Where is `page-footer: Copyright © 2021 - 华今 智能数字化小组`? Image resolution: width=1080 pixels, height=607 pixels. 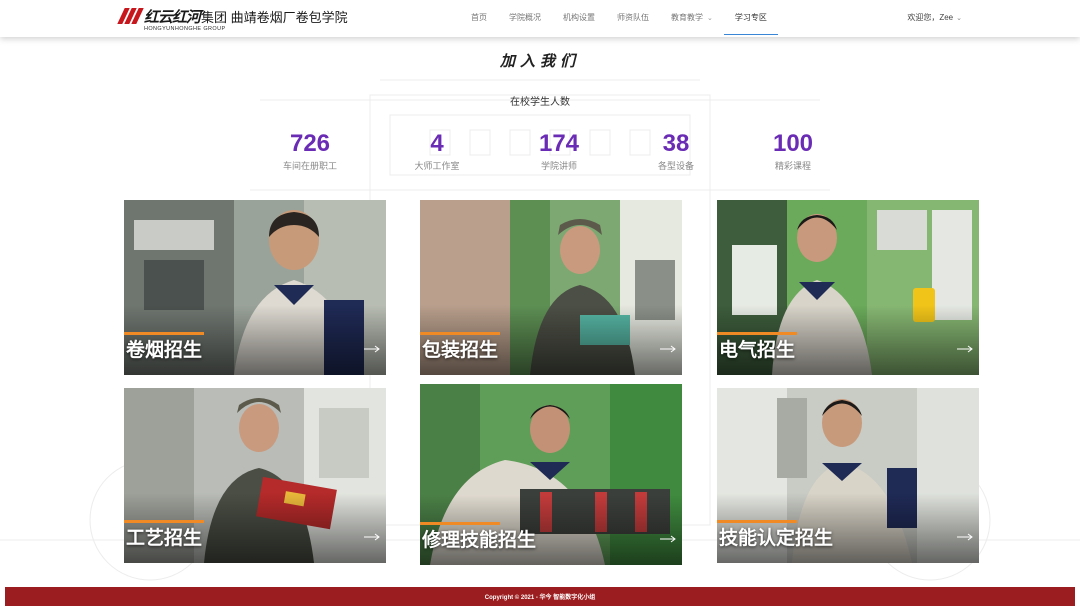 page-footer: Copyright © 2021 - 华今 智能数字化小组 is located at coordinates (540, 596).